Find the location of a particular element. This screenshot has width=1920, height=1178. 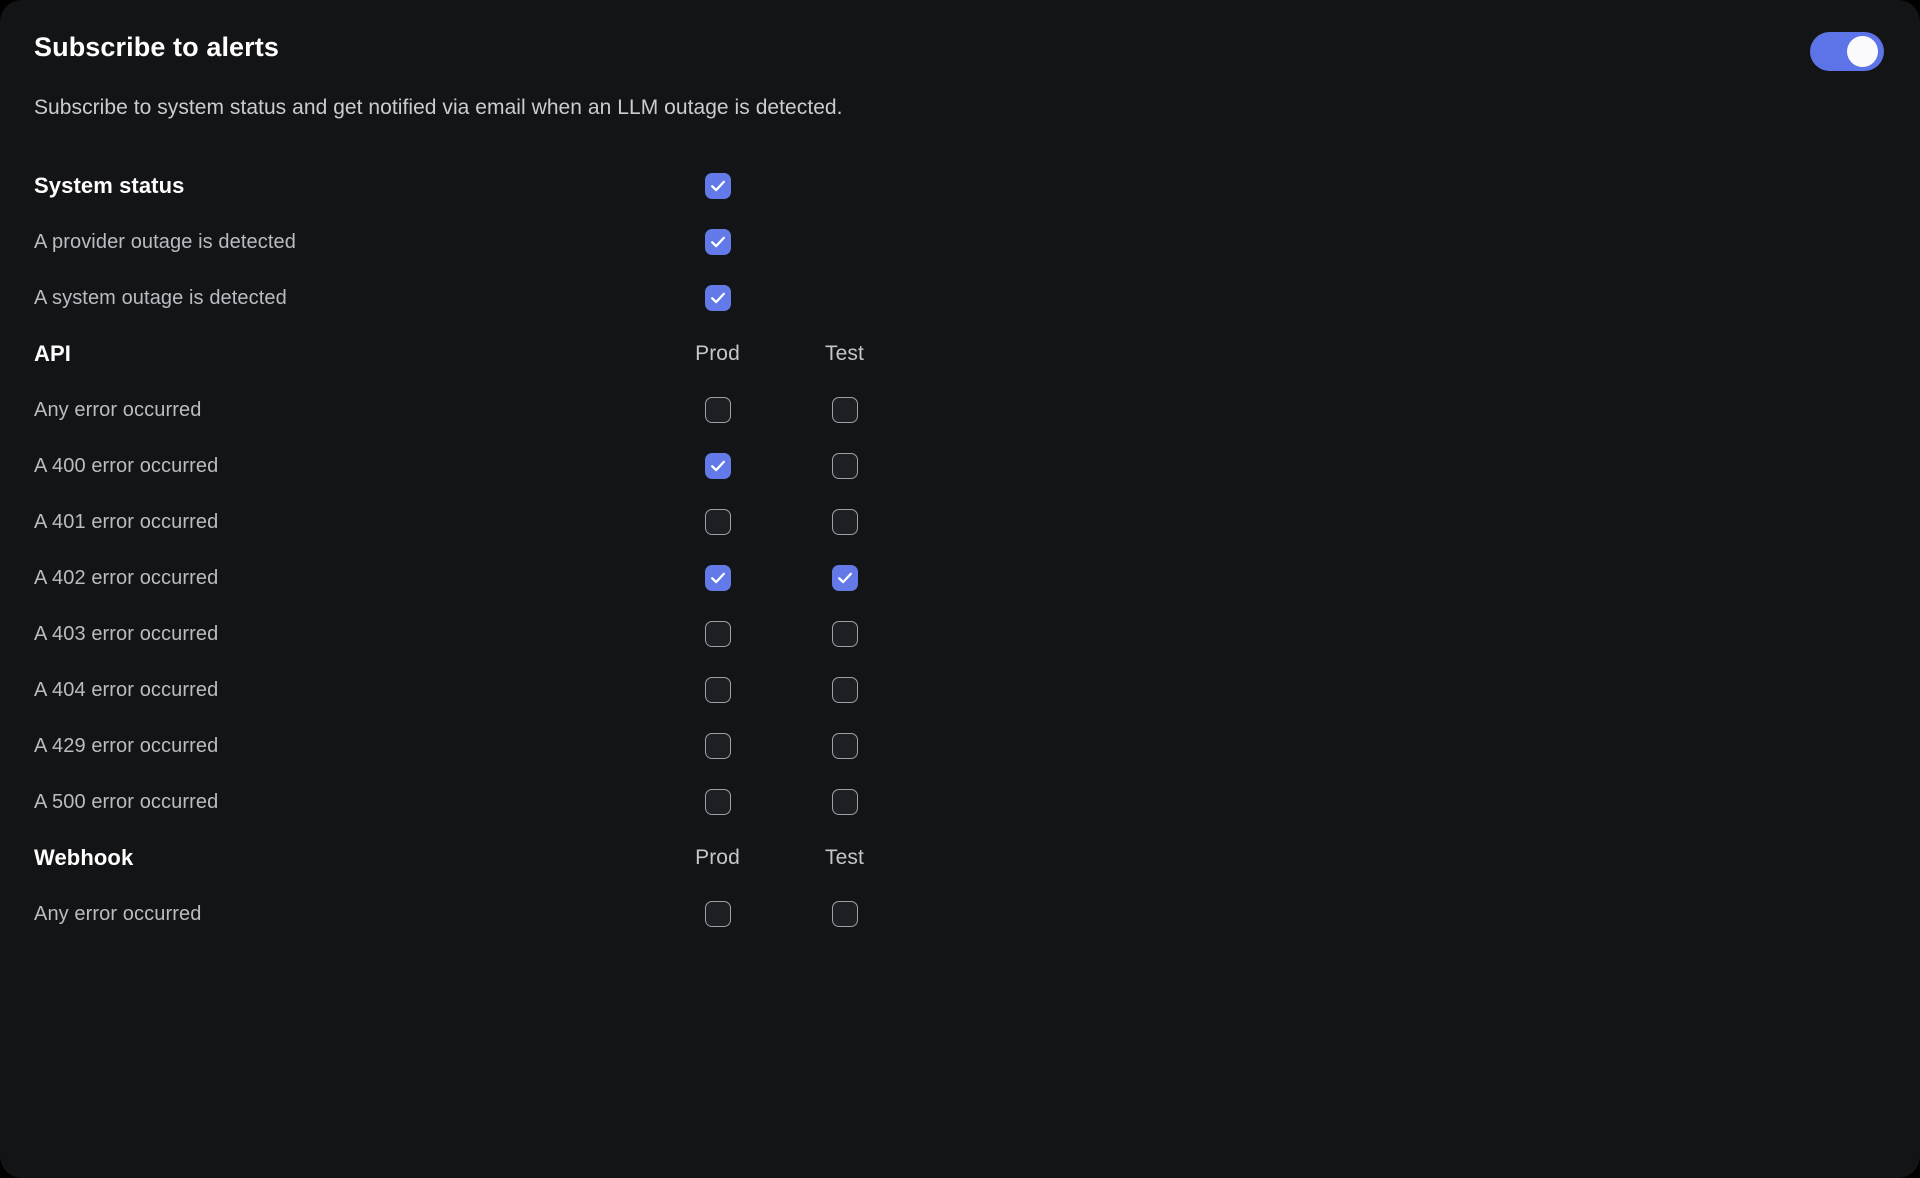

cell-api-r5-c0 is located at coordinates (717, 690).